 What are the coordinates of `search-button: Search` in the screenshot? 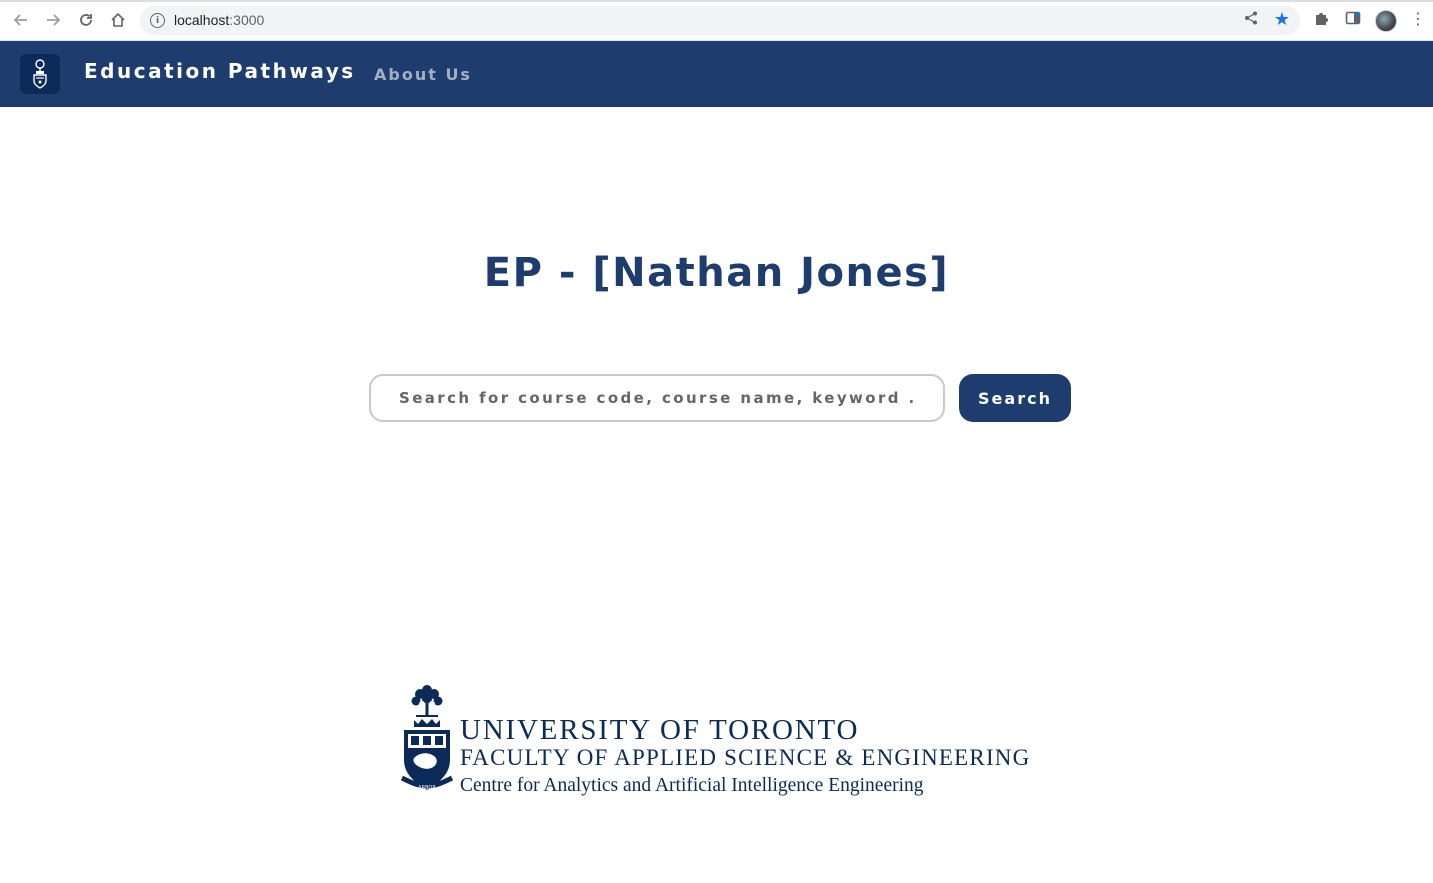 It's located at (1015, 398).